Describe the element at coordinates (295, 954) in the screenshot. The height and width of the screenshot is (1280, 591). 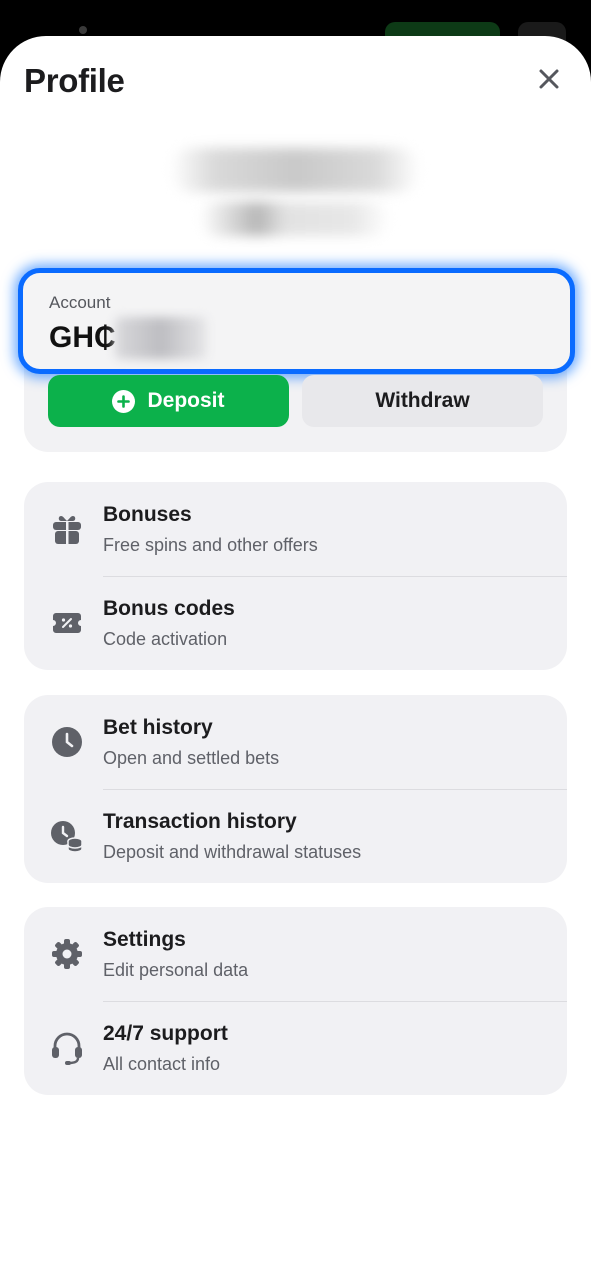
I see `menu-item-settings: Settings Edit personal data` at that location.